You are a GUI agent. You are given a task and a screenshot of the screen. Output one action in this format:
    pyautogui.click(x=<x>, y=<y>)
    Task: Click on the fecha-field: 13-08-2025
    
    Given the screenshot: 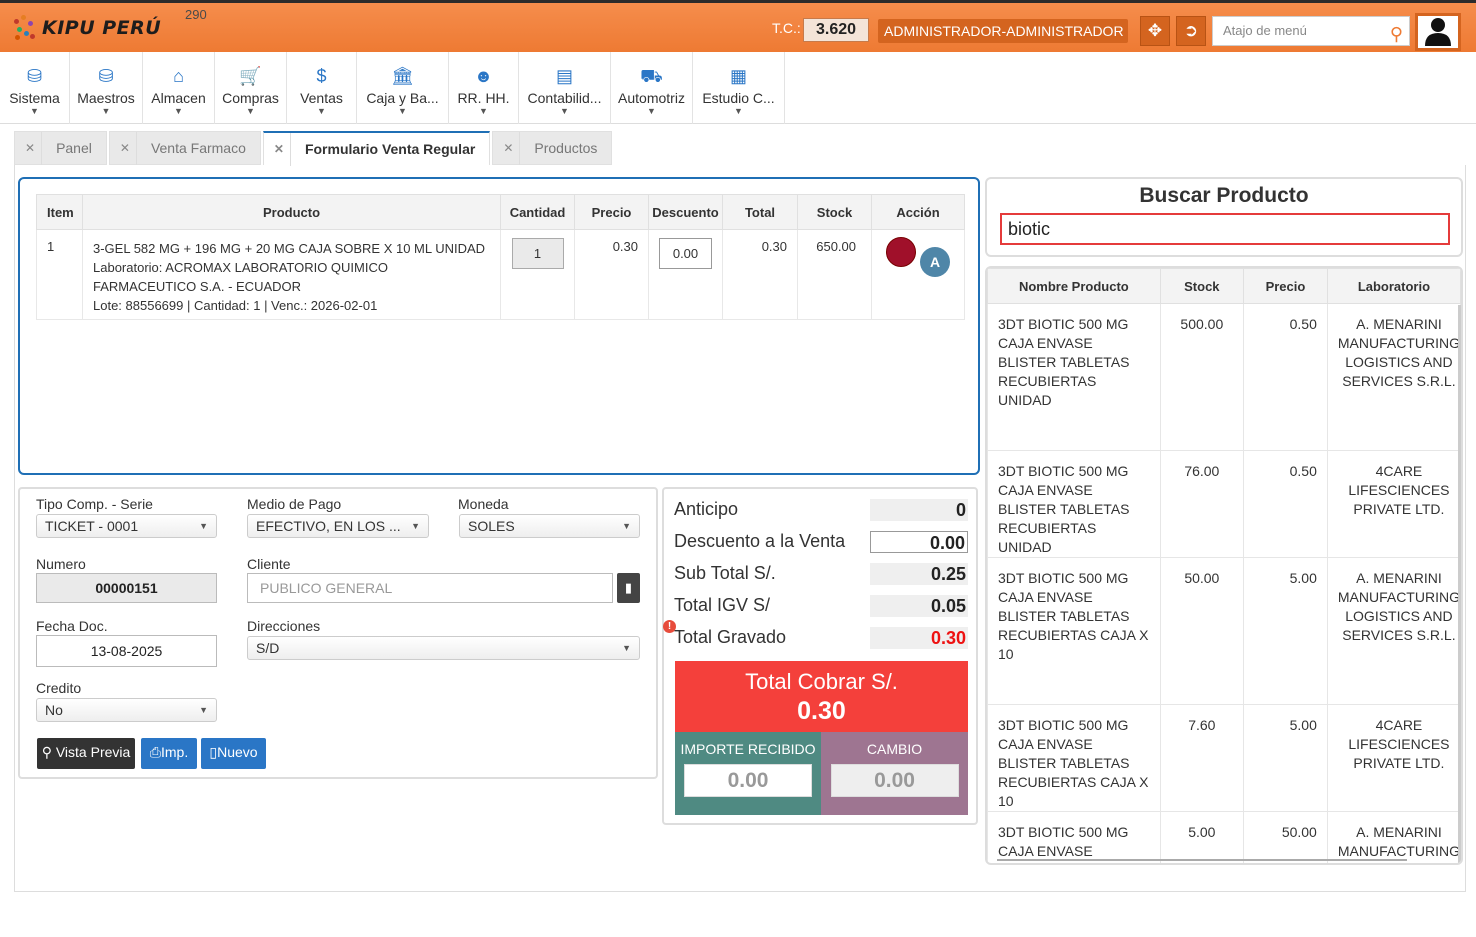 What is the action you would take?
    pyautogui.click(x=126, y=651)
    